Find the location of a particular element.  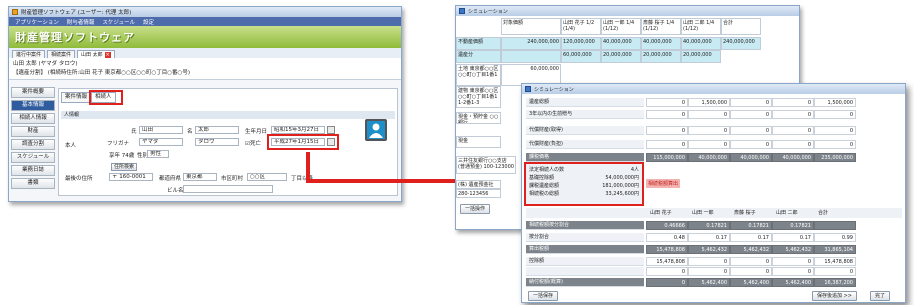

row-amount: 240,000,000 is located at coordinates (531, 43).